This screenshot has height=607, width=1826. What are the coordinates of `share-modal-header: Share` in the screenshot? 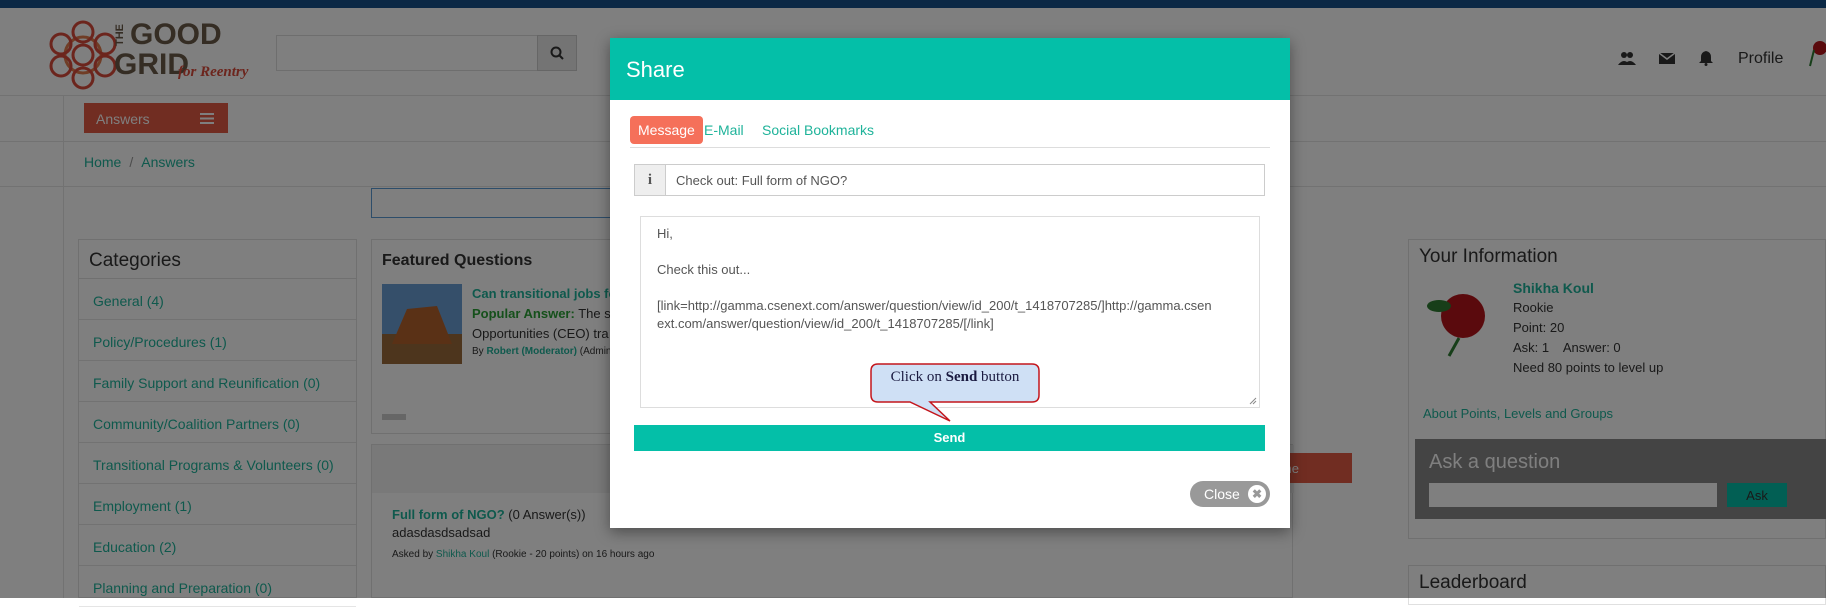 It's located at (950, 69).